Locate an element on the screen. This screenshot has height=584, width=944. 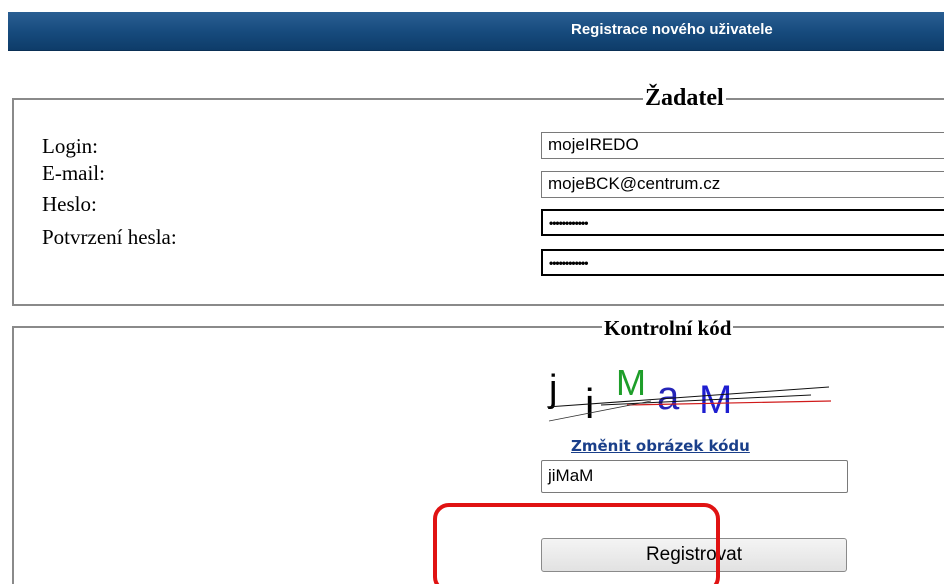
applicant-legend: Žadatel is located at coordinates (684, 98).